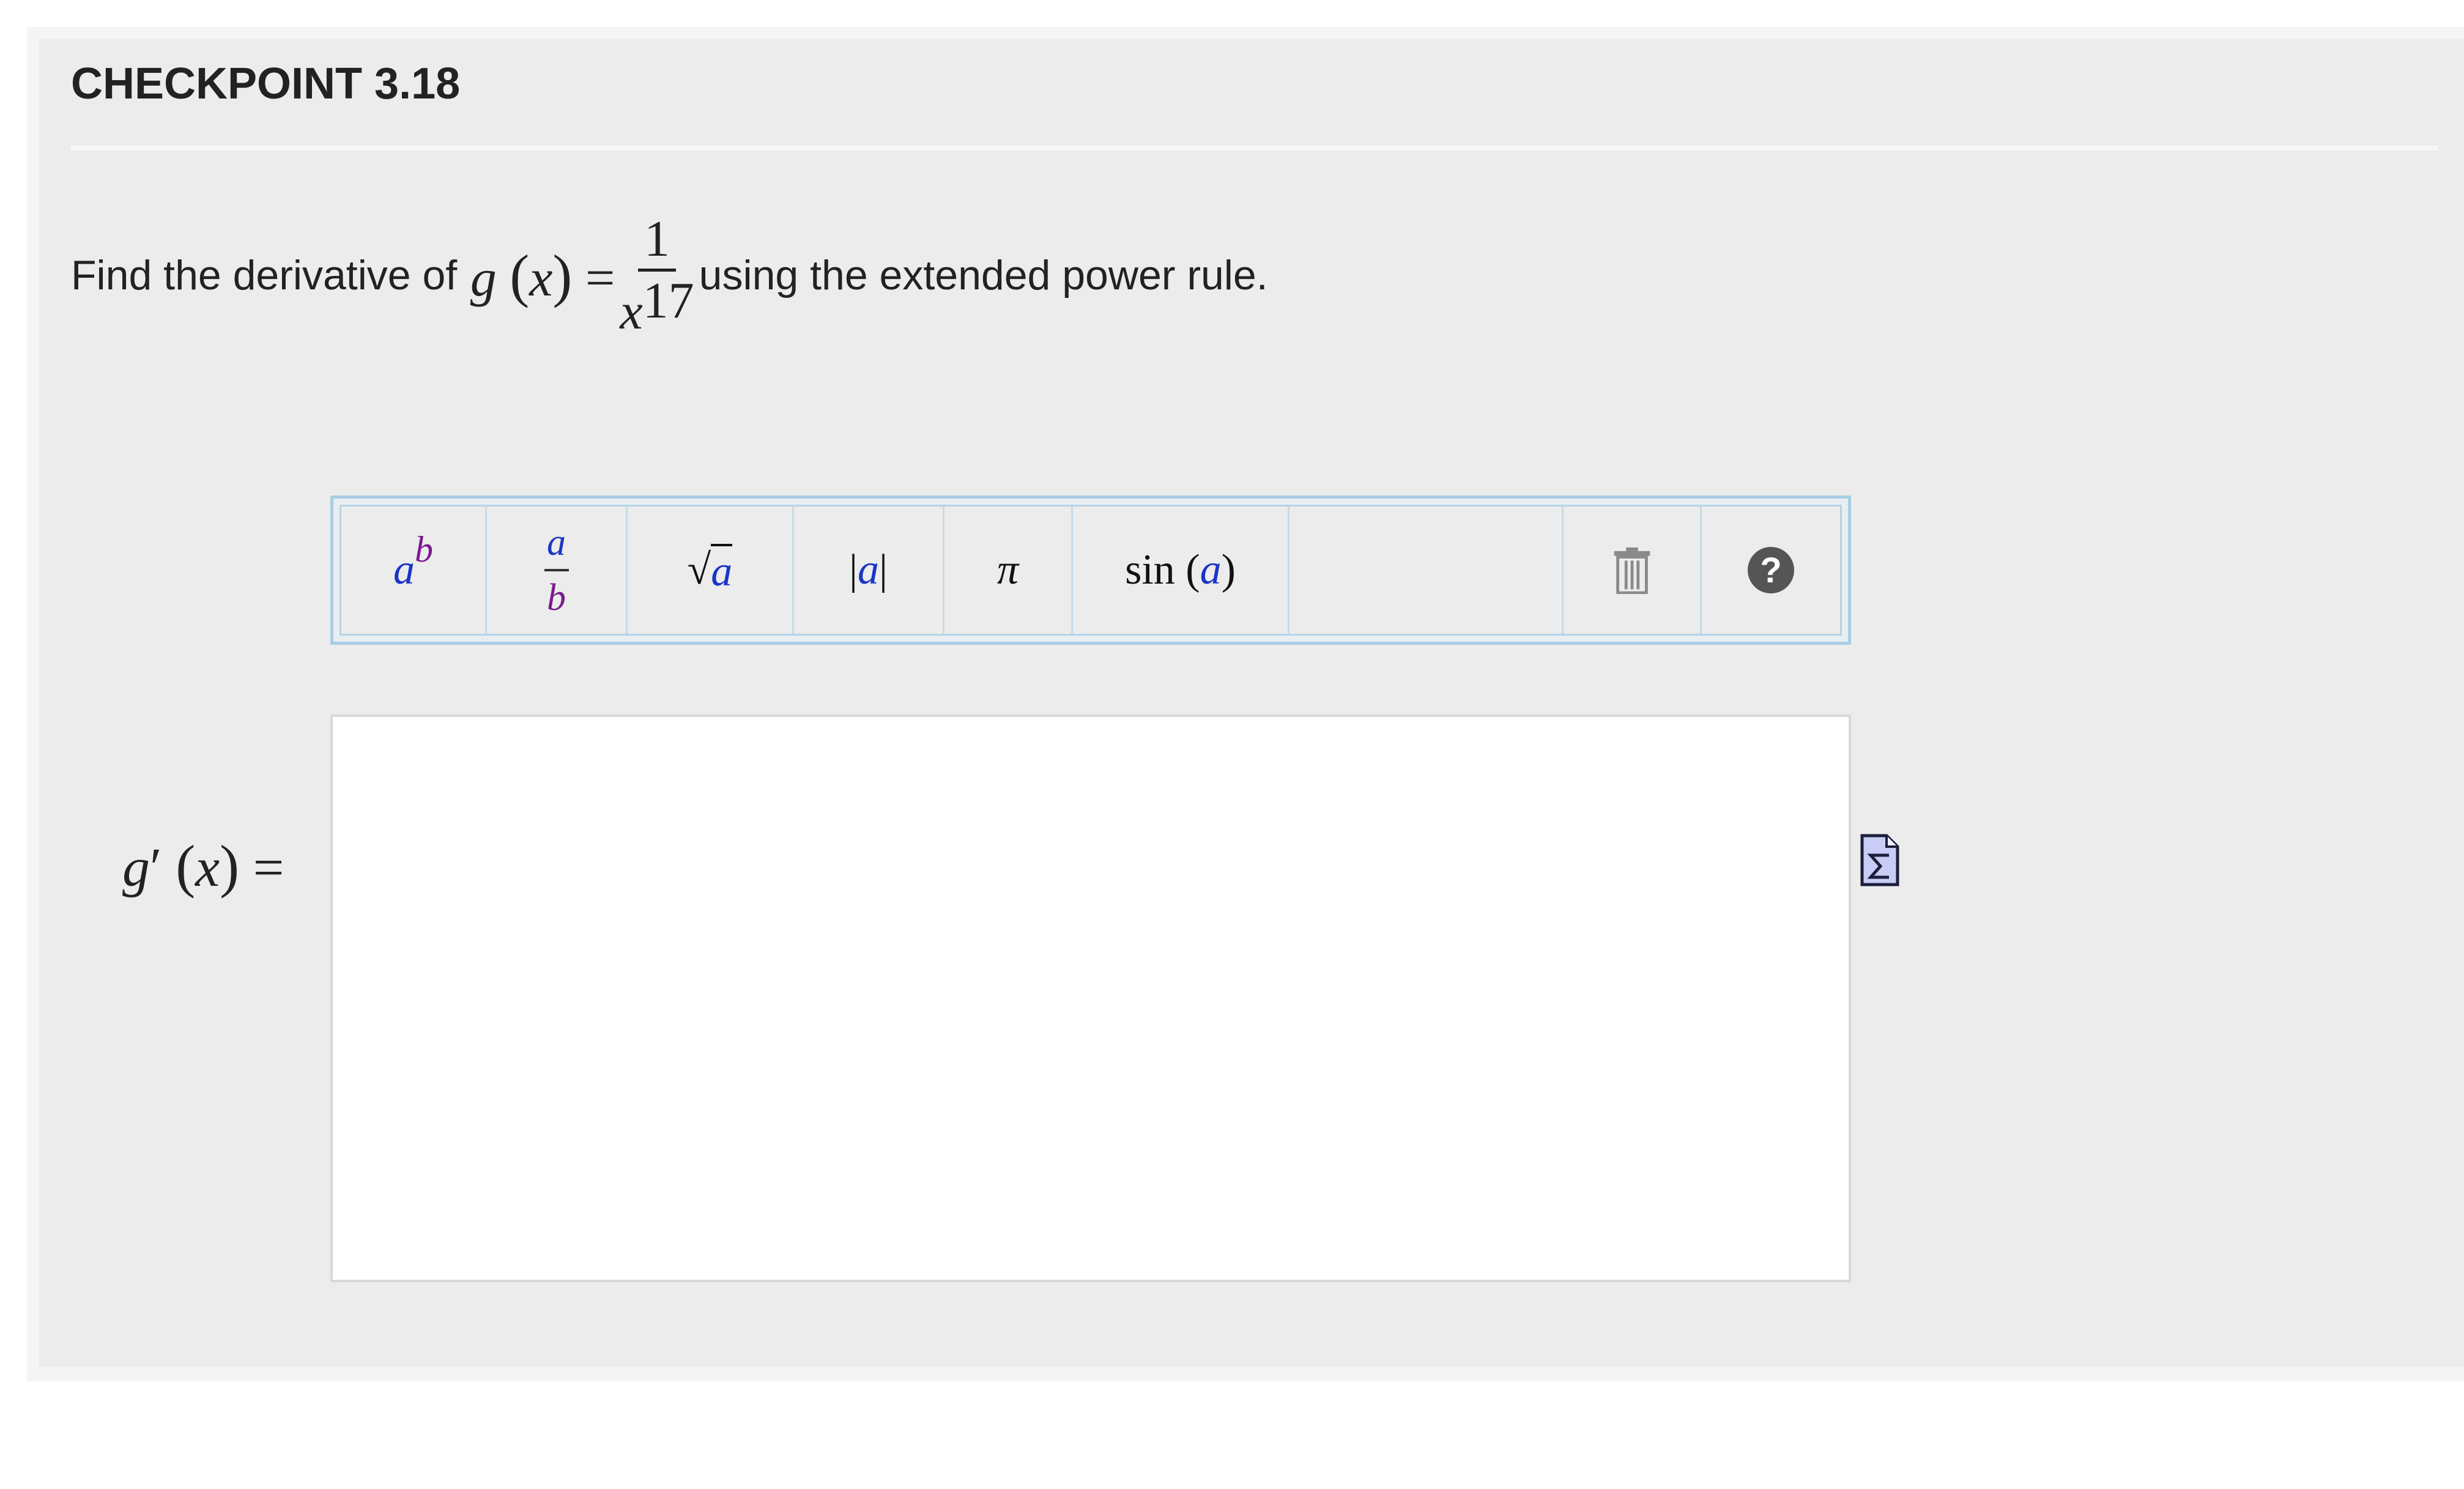 This screenshot has height=1489, width=2464. I want to click on exponent-base: a, so click(404, 569).